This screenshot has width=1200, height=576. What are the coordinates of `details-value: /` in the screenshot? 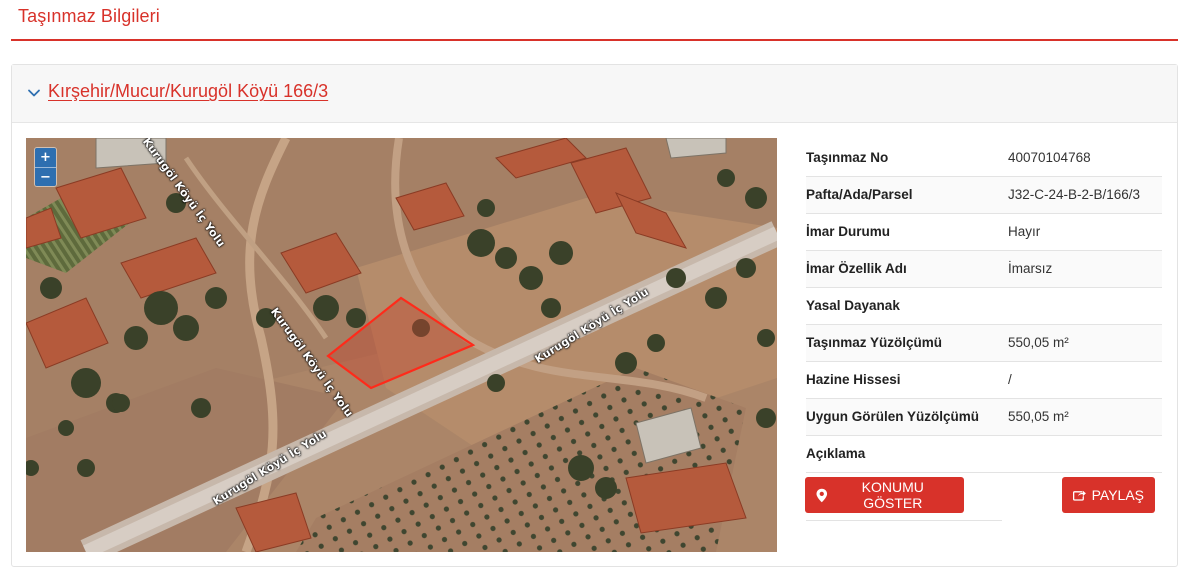 It's located at (1085, 380).